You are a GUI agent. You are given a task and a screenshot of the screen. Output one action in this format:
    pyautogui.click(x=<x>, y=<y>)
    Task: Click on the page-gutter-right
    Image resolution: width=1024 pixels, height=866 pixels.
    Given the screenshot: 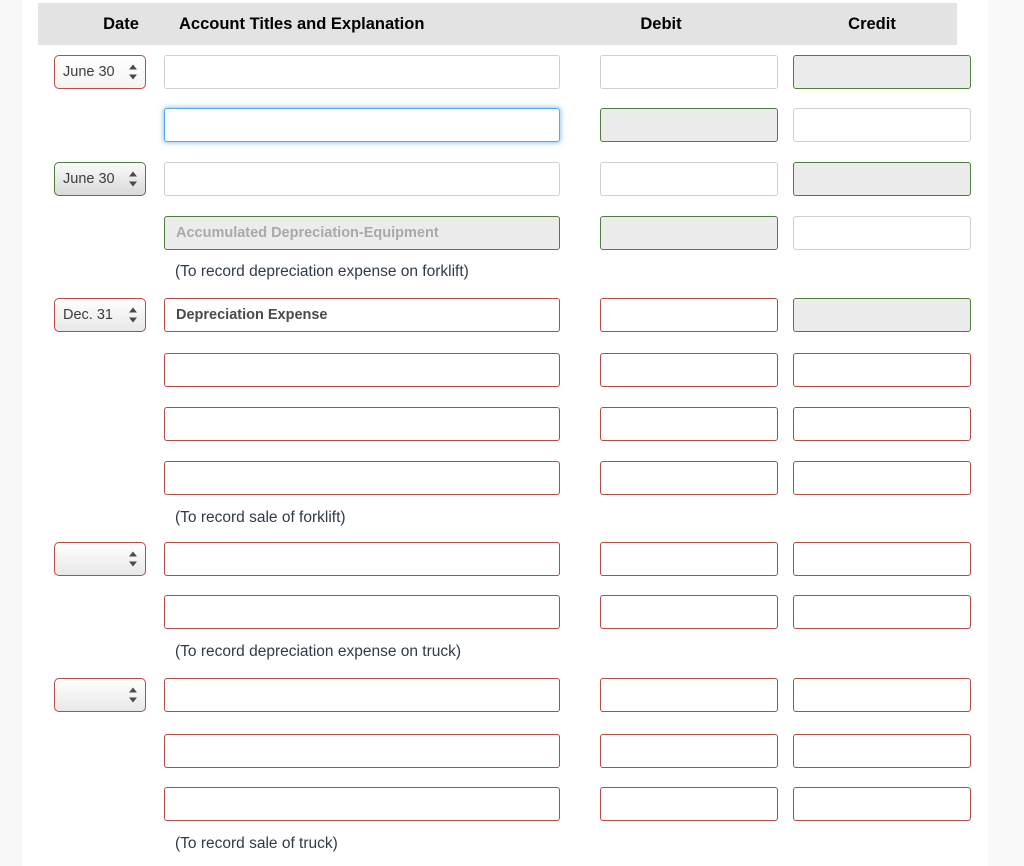 What is the action you would take?
    pyautogui.click(x=1006, y=433)
    